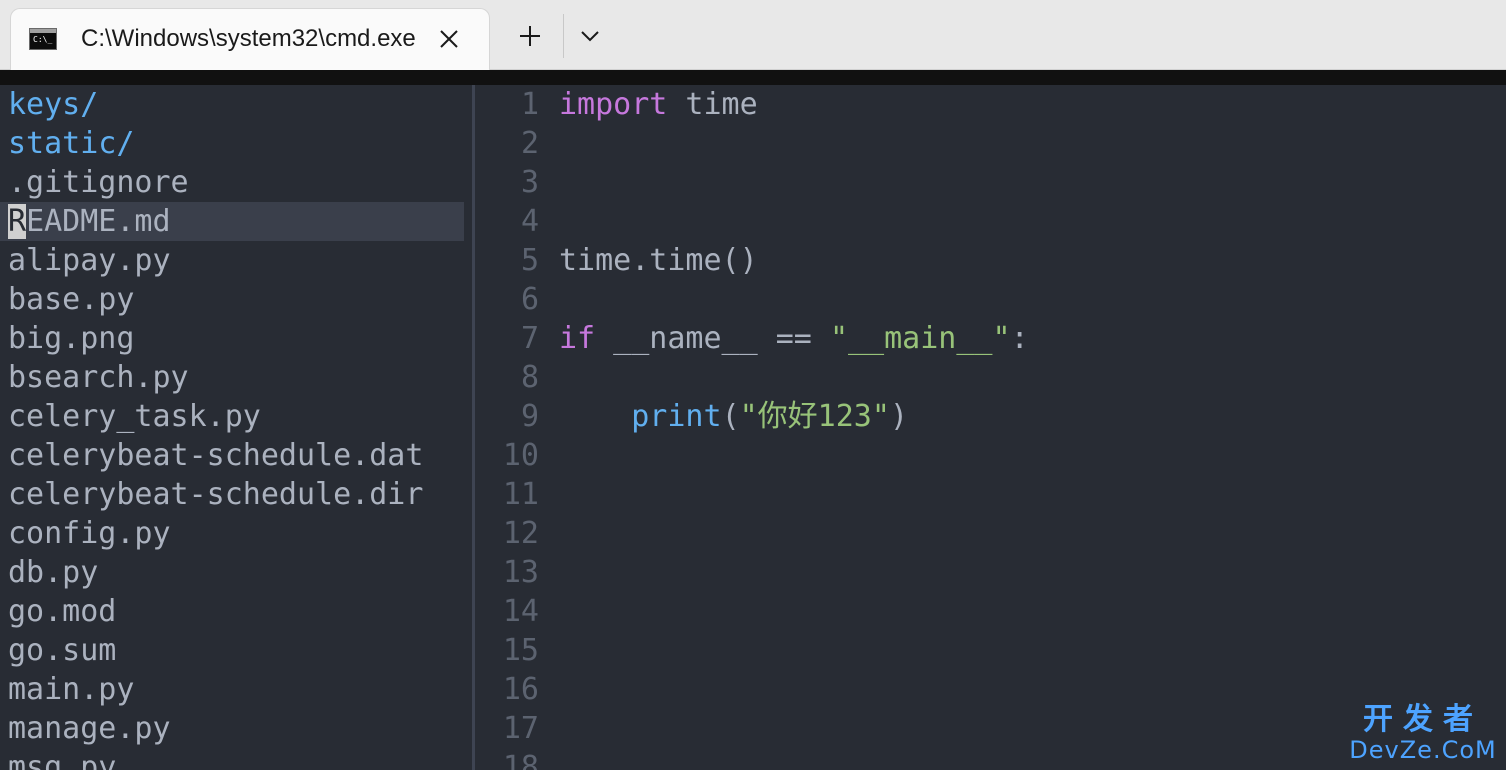 This screenshot has height=770, width=1506. I want to click on close-icon, so click(449, 39).